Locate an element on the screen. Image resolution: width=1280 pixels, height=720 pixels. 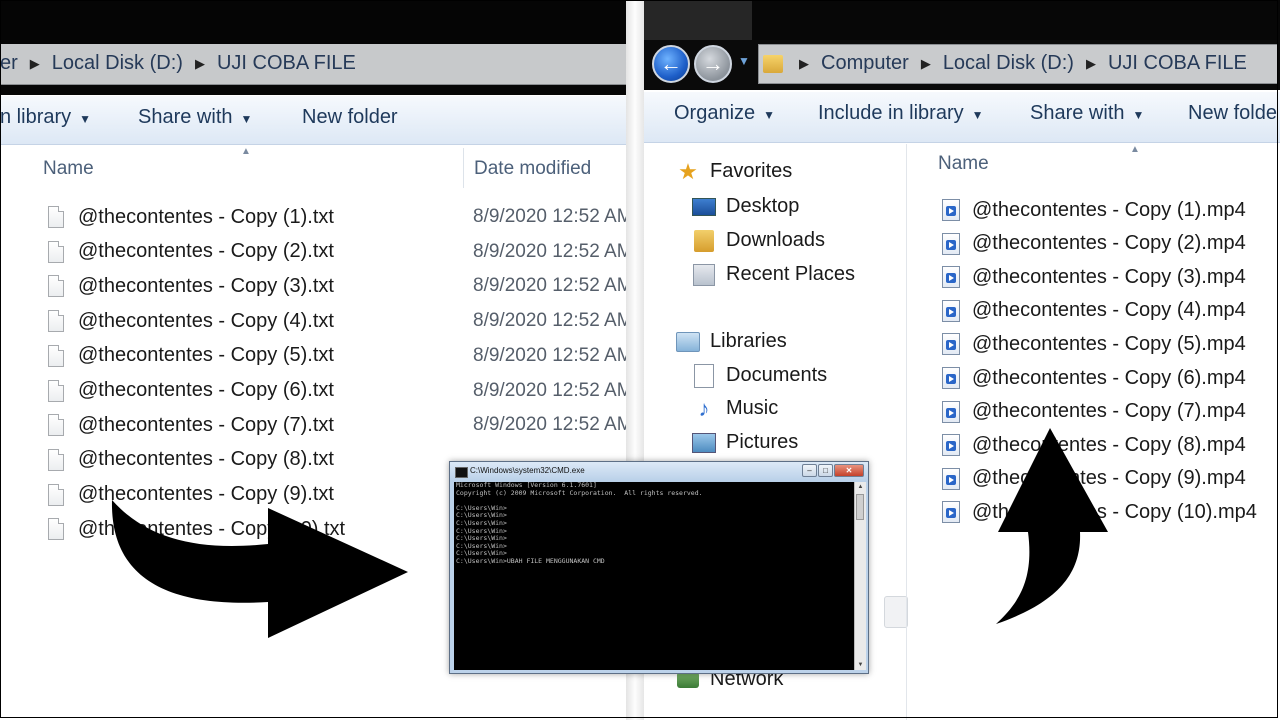
file-name: @thecontentes - Copy (2).mp4 is located at coordinates (1109, 243).